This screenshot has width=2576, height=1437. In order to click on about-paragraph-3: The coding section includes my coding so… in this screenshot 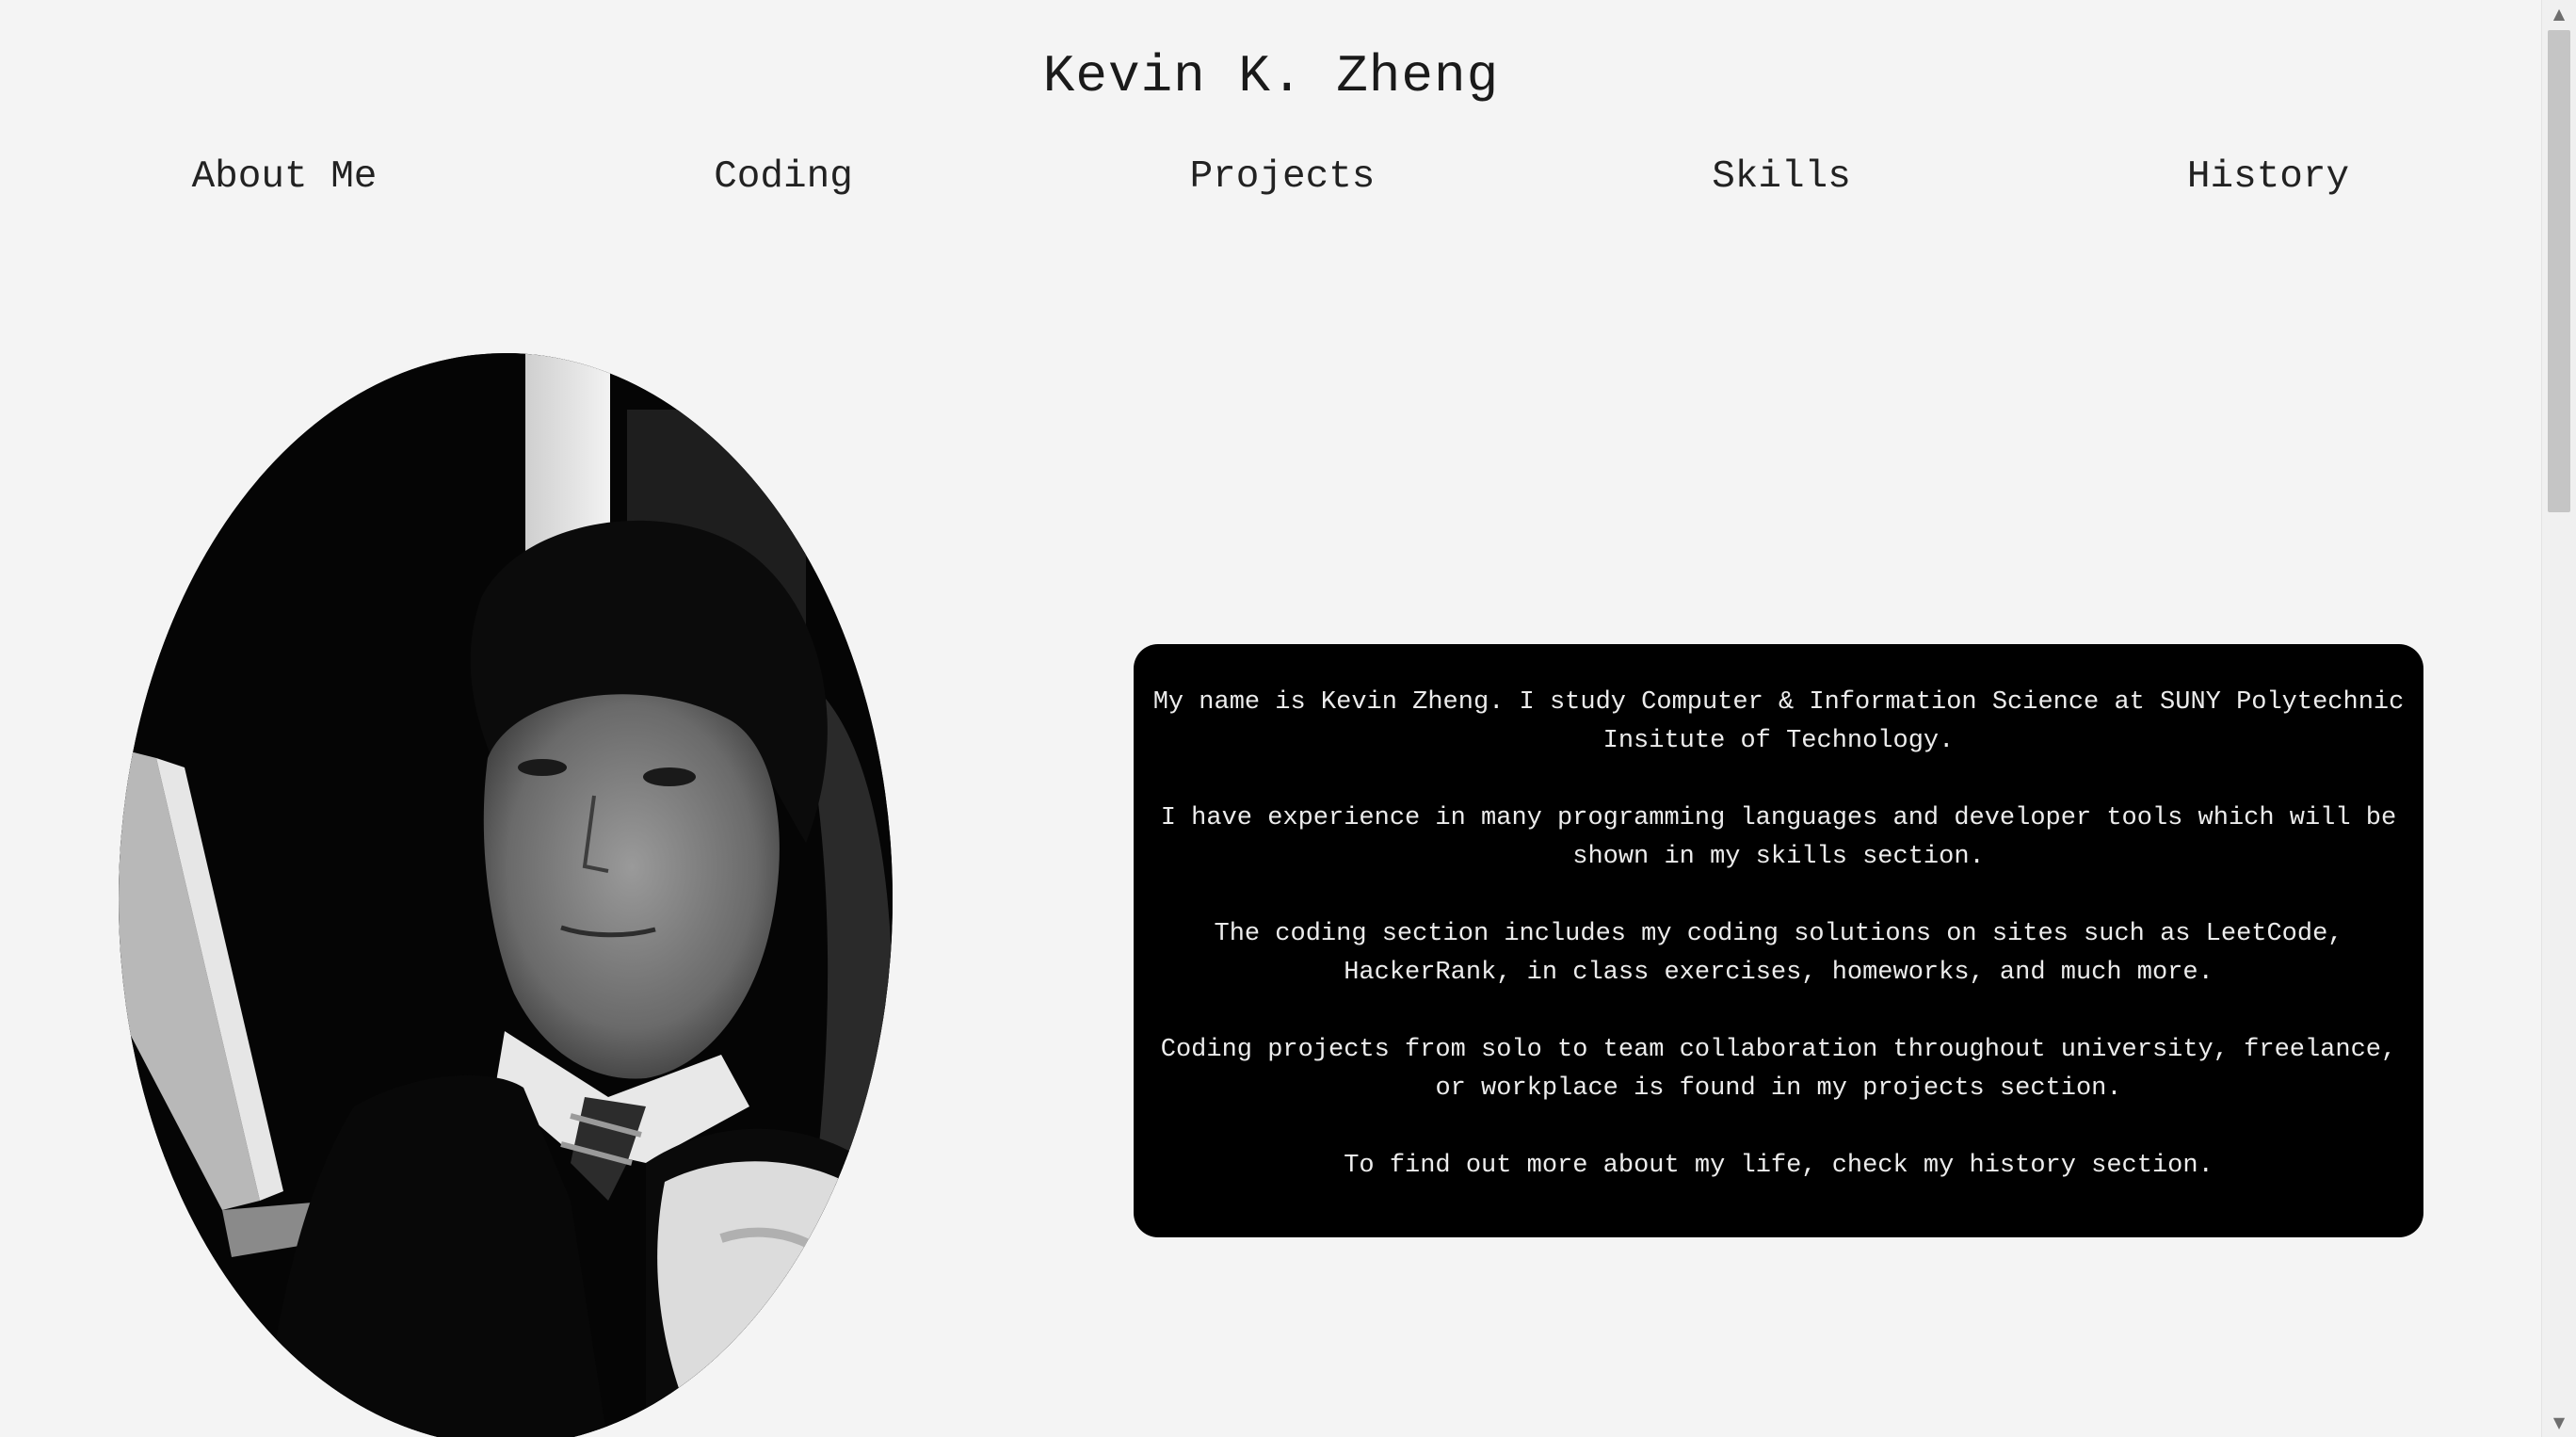, I will do `click(1778, 954)`.